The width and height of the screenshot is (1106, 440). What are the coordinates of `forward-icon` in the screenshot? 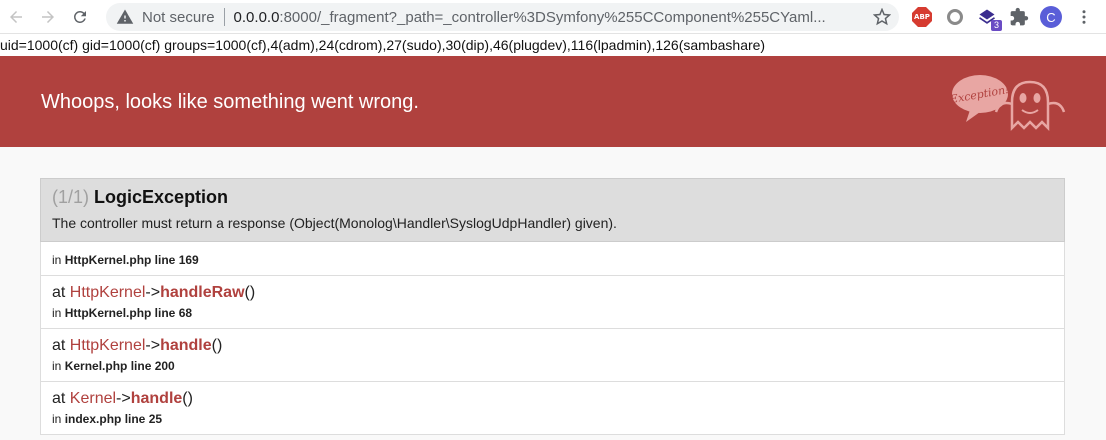 It's located at (48, 17).